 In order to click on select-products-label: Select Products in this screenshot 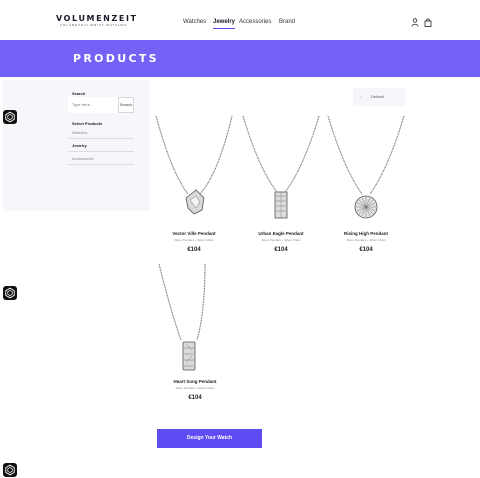, I will do `click(87, 123)`.